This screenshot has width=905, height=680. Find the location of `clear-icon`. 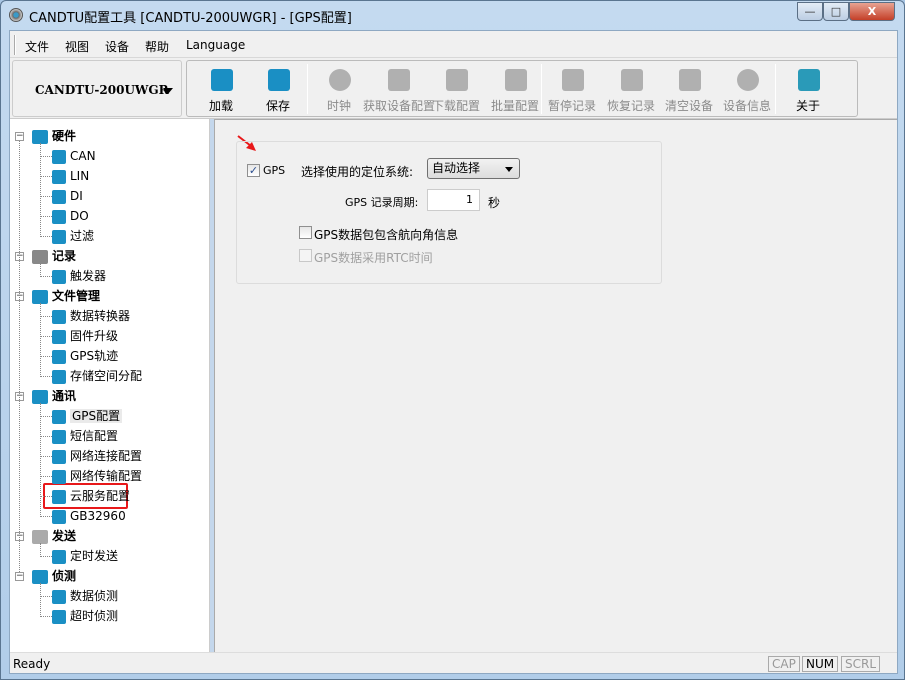

clear-icon is located at coordinates (690, 80).